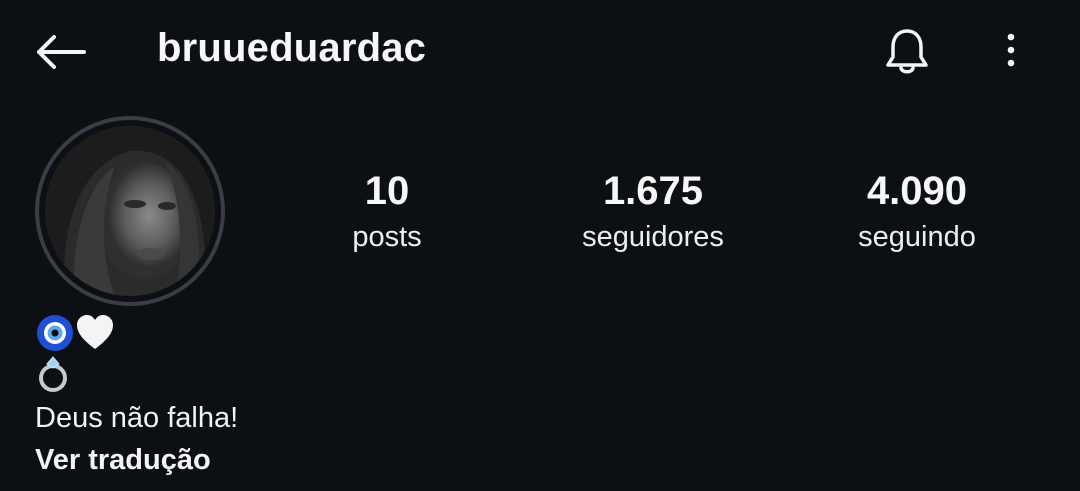 The width and height of the screenshot is (1080, 491). Describe the element at coordinates (55, 333) in the screenshot. I see `nazar-amulet-emoji` at that location.